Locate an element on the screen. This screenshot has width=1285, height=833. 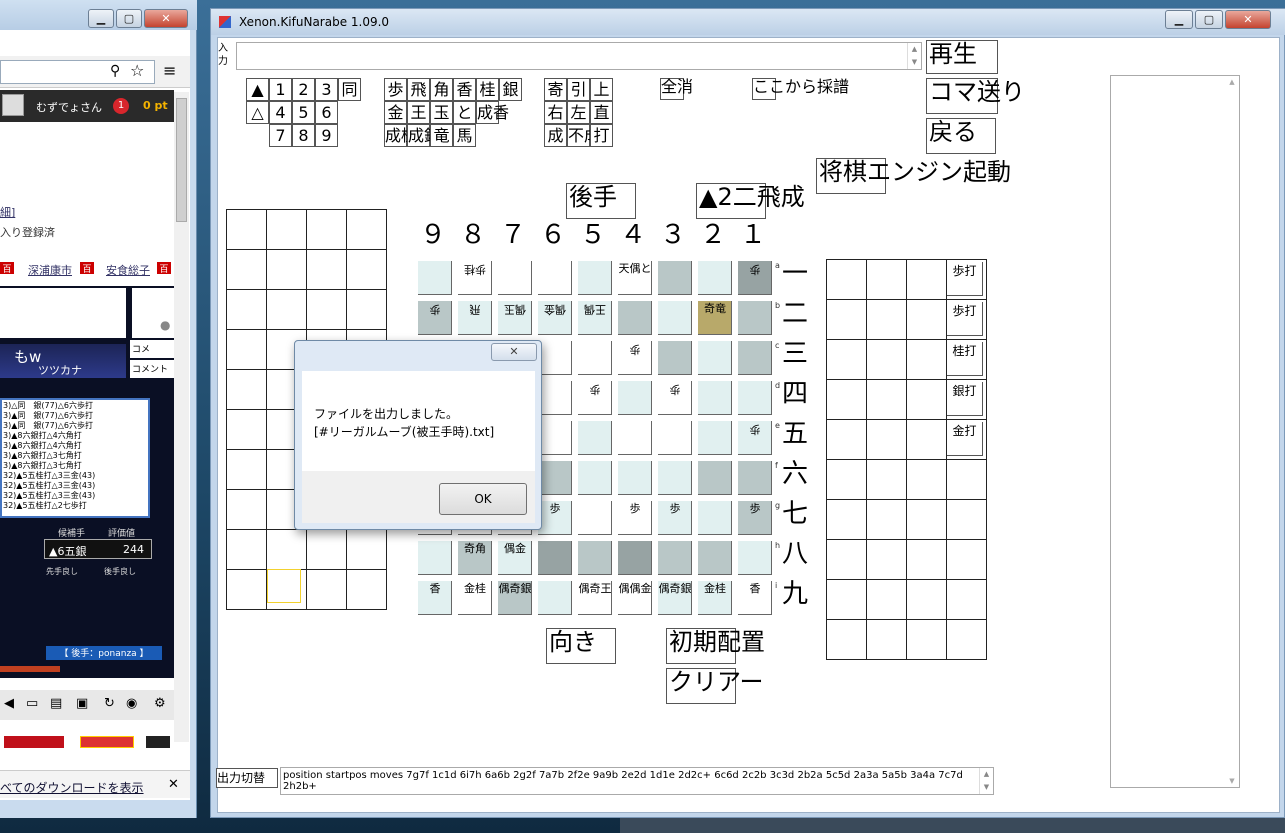
ok-button: OK is located at coordinates (483, 499).